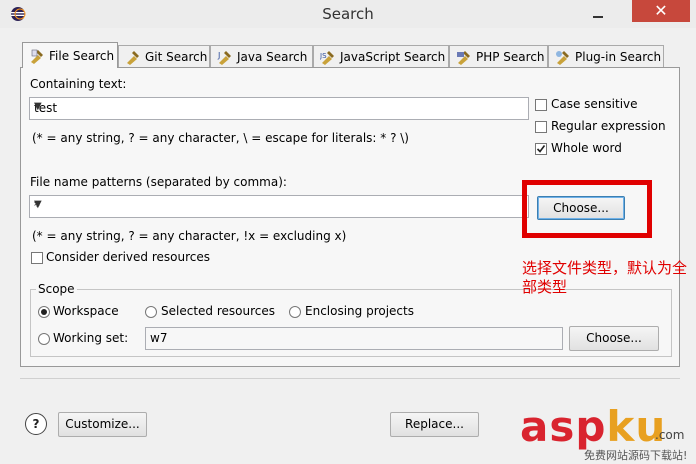  Describe the element at coordinates (128, 257) in the screenshot. I see `derived-resources-label: Consider derived resources` at that location.